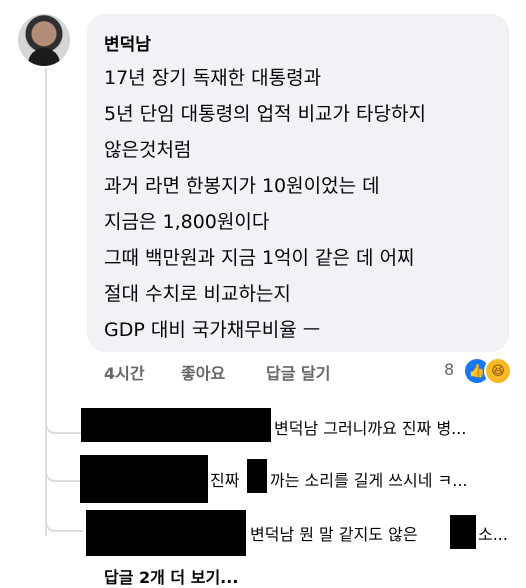 This screenshot has height=588, width=526. Describe the element at coordinates (127, 42) in the screenshot. I see `comment-author: 변덕남` at that location.